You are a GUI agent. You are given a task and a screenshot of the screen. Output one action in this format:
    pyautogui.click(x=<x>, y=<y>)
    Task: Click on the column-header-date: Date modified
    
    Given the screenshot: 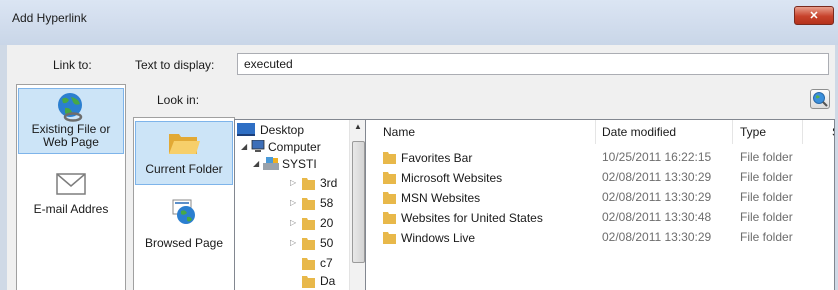 What is the action you would take?
    pyautogui.click(x=639, y=132)
    